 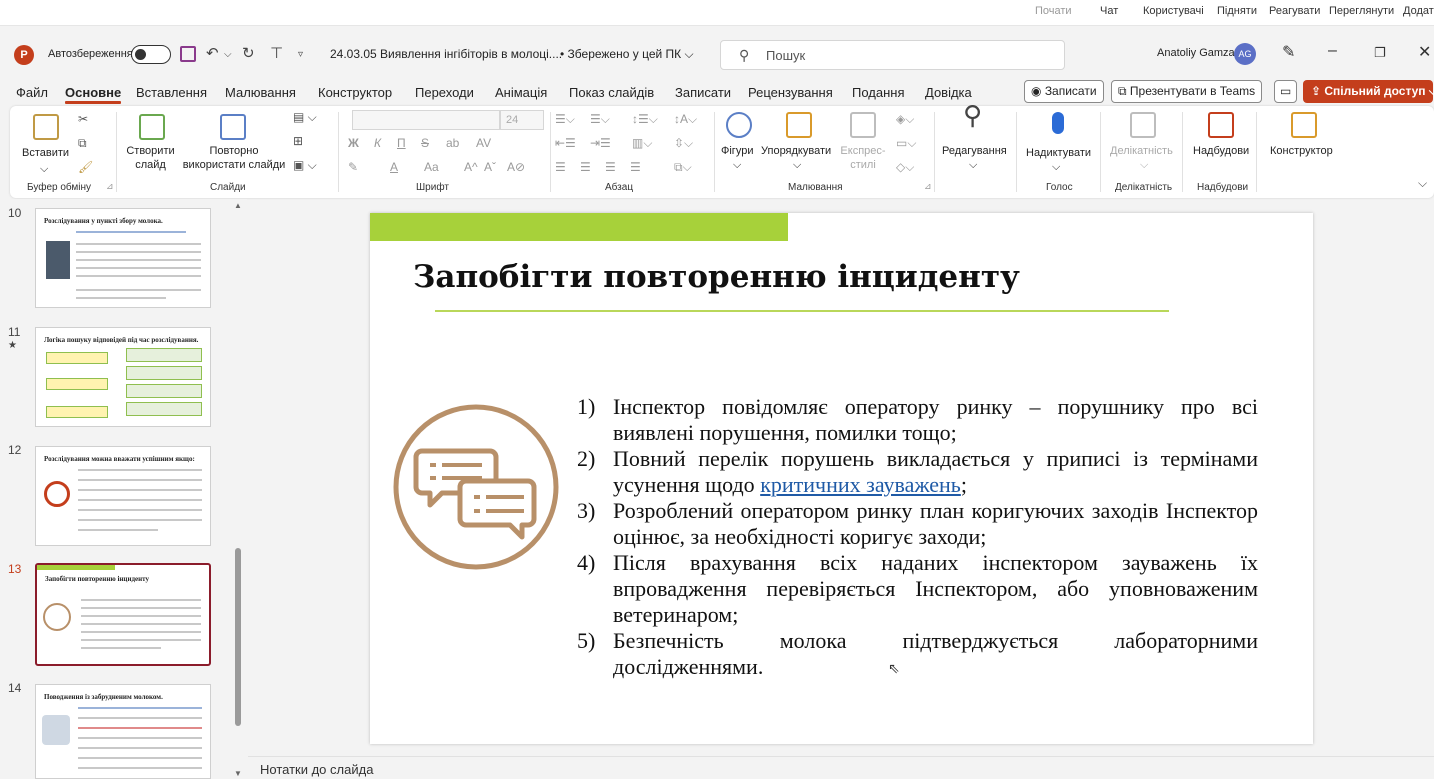 What do you see at coordinates (248, 53) in the screenshot?
I see `redo-icon: ↻` at bounding box center [248, 53].